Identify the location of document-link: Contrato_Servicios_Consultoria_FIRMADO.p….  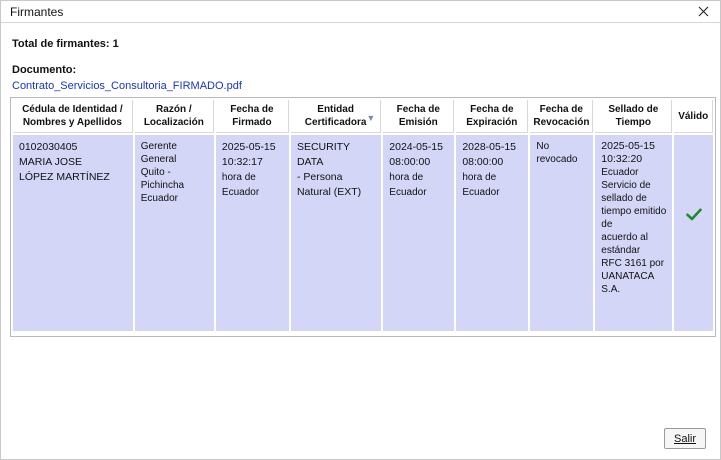
(127, 86).